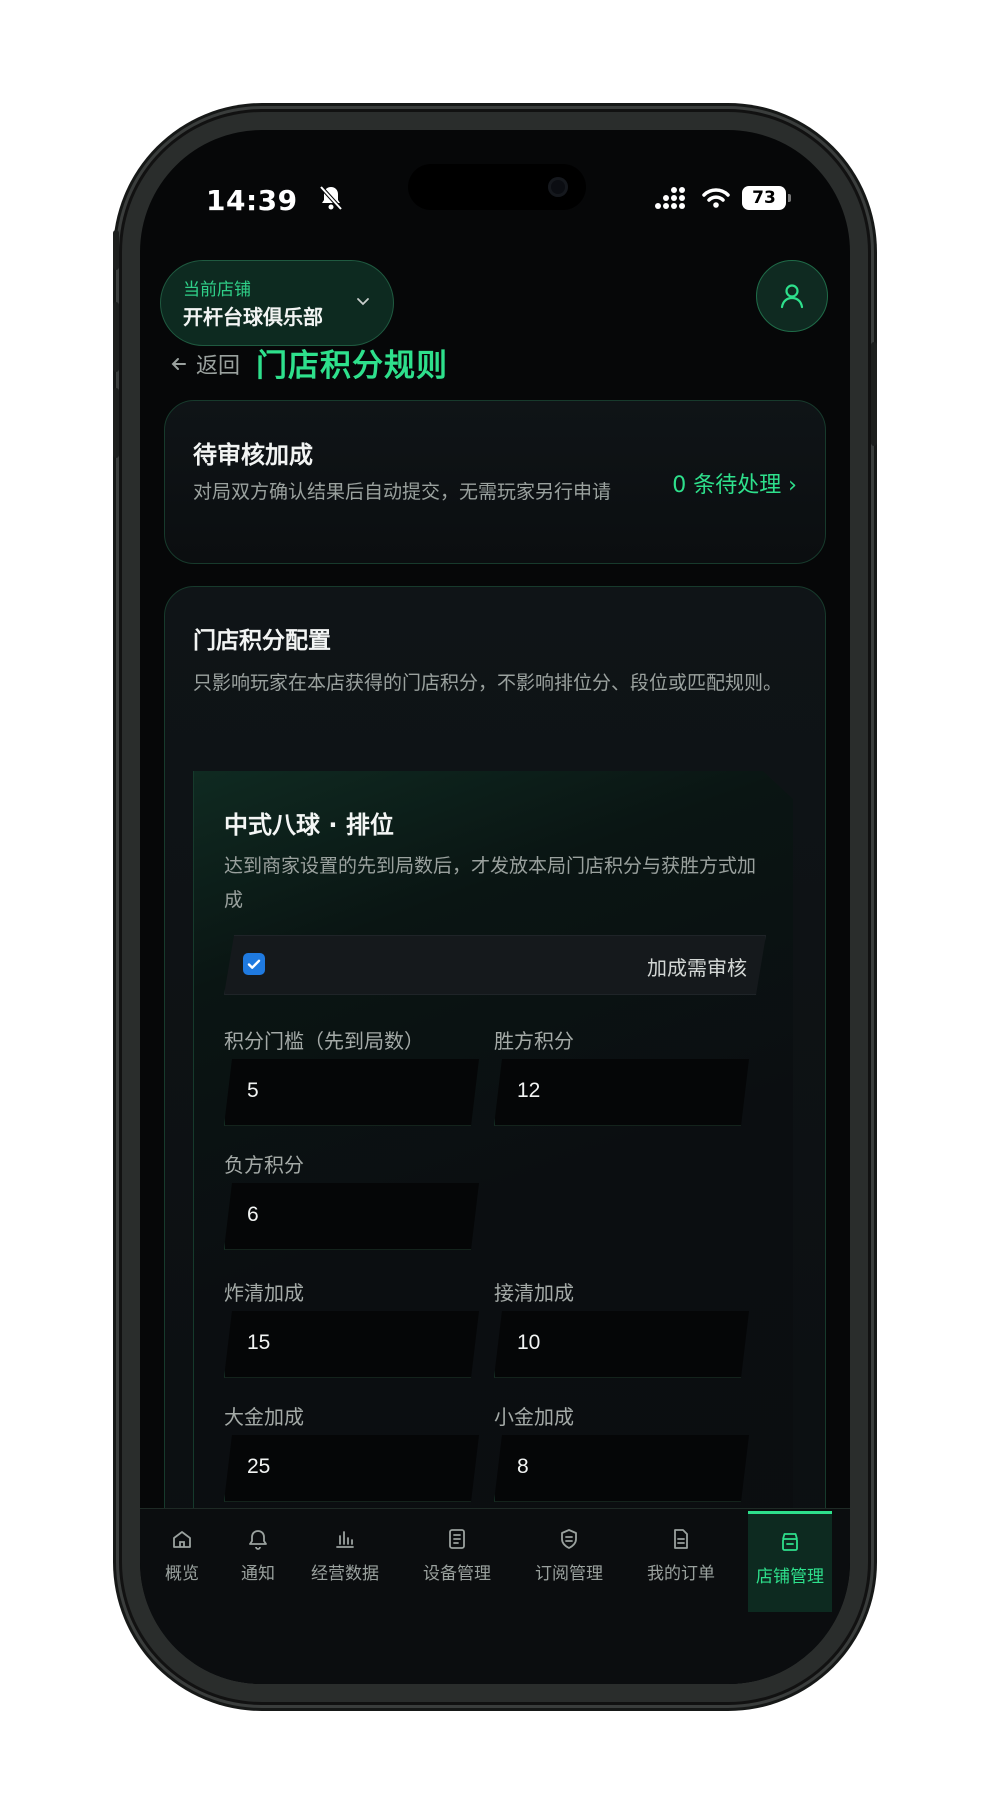  What do you see at coordinates (569, 1539) in the screenshot?
I see `shield-icon` at bounding box center [569, 1539].